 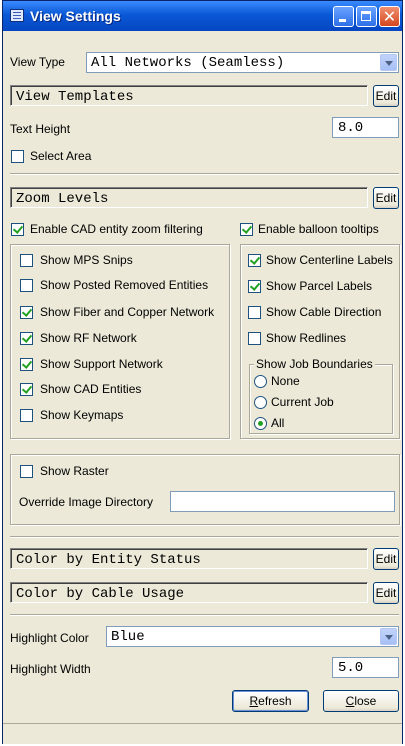 I want to click on refresh-accel-key: R, so click(x=254, y=701).